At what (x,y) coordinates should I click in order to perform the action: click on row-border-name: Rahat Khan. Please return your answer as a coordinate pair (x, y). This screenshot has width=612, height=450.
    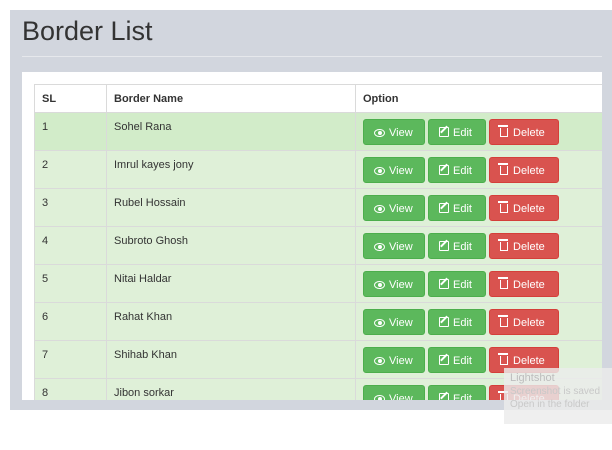
    Looking at the image, I should click on (231, 321).